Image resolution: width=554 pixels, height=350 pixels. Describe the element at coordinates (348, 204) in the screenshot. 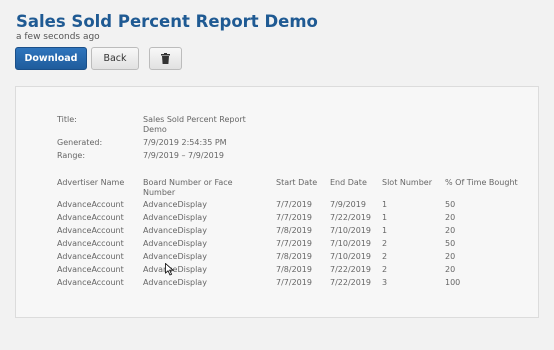

I see `cell-end-date: 7/9/2019` at that location.